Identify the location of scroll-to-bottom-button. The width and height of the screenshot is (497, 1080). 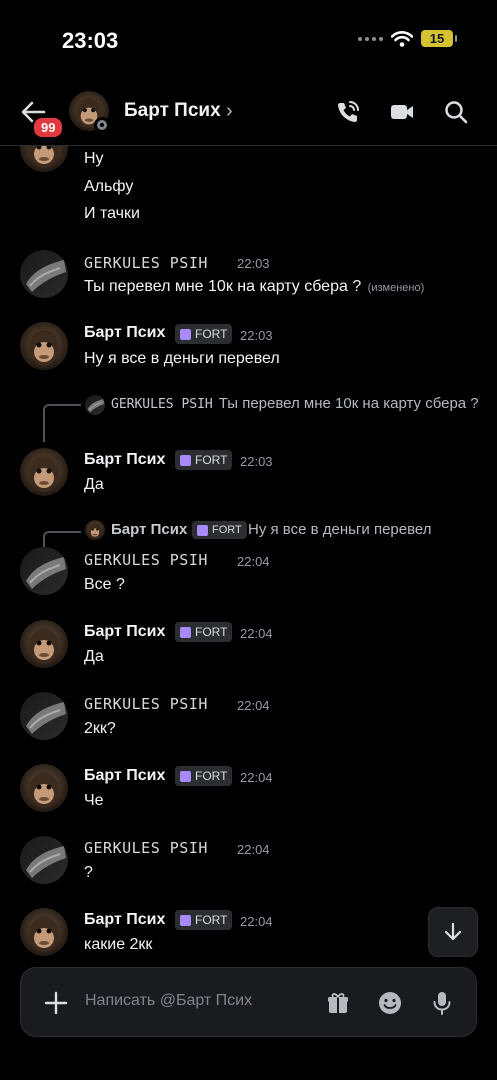
(453, 932).